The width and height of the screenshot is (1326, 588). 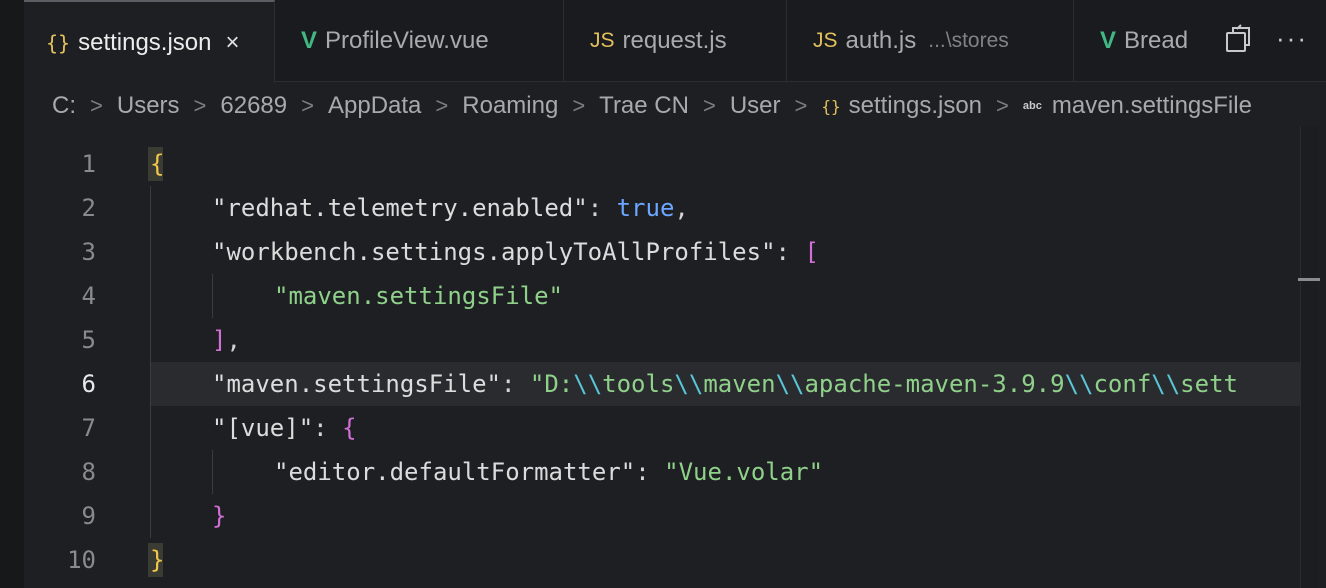 What do you see at coordinates (1156, 40) in the screenshot?
I see `tab-label: Bread` at bounding box center [1156, 40].